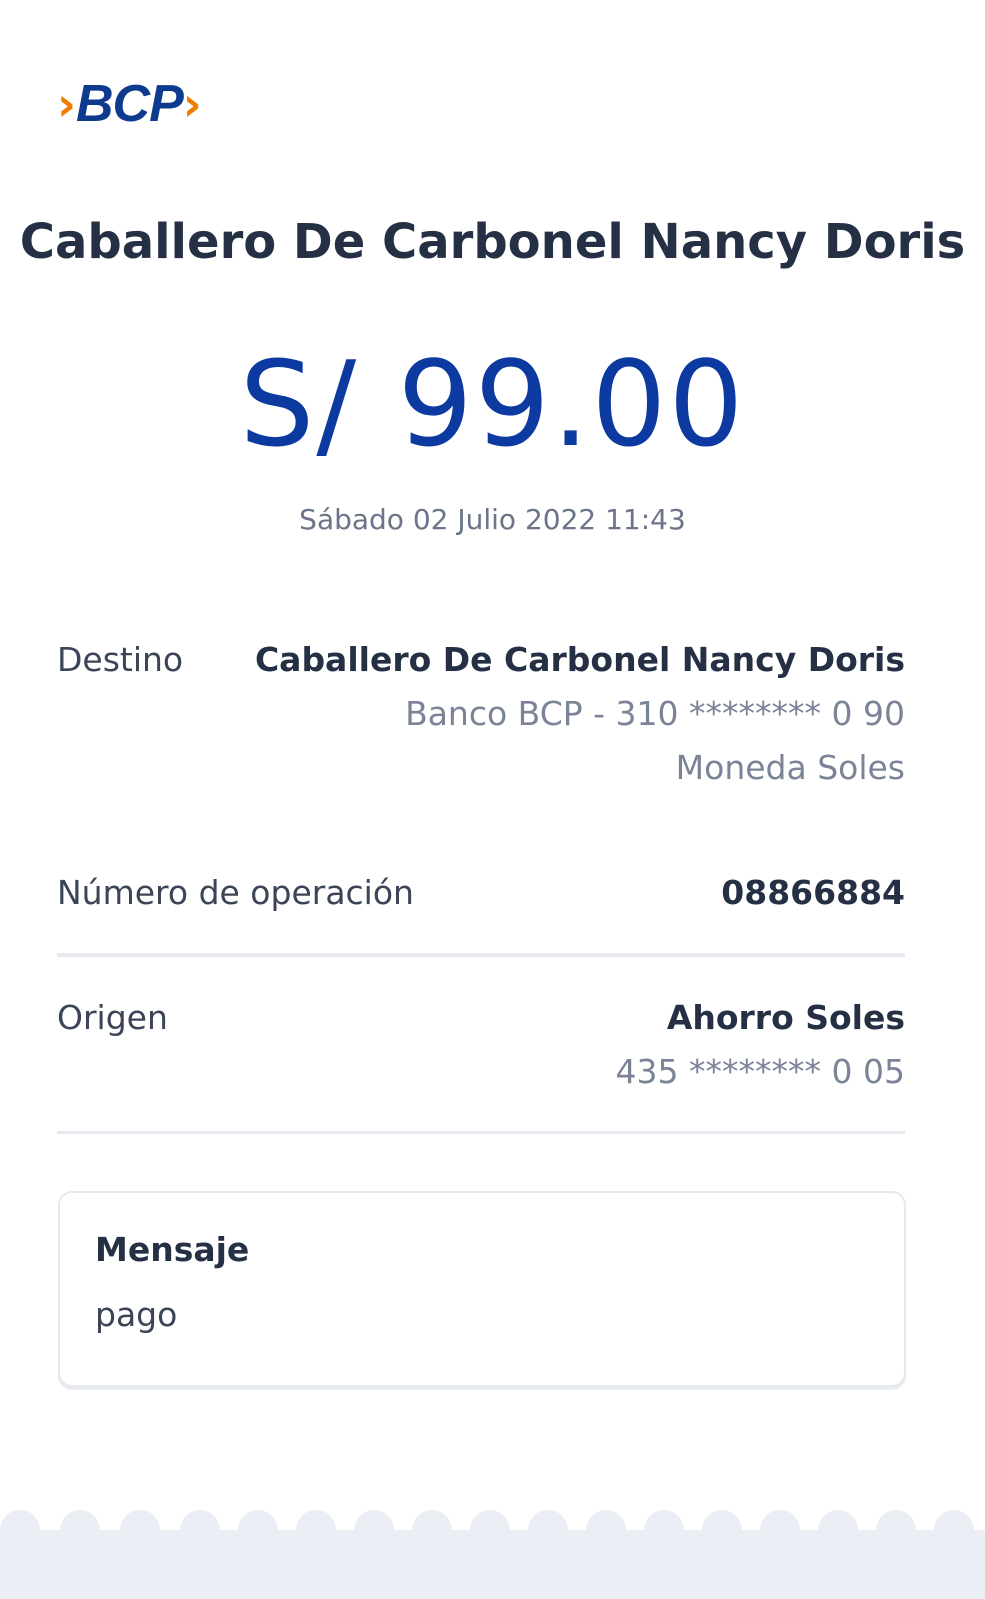  What do you see at coordinates (66, 104) in the screenshot?
I see `logo-left-chevron-icon: ›` at bounding box center [66, 104].